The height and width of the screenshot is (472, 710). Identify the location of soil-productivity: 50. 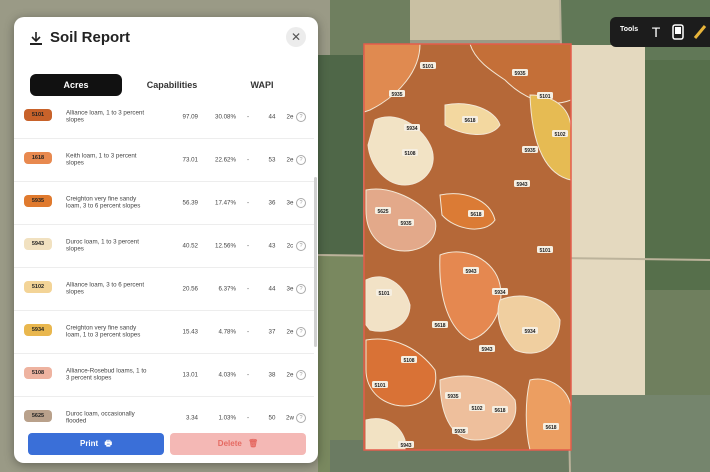
(272, 417).